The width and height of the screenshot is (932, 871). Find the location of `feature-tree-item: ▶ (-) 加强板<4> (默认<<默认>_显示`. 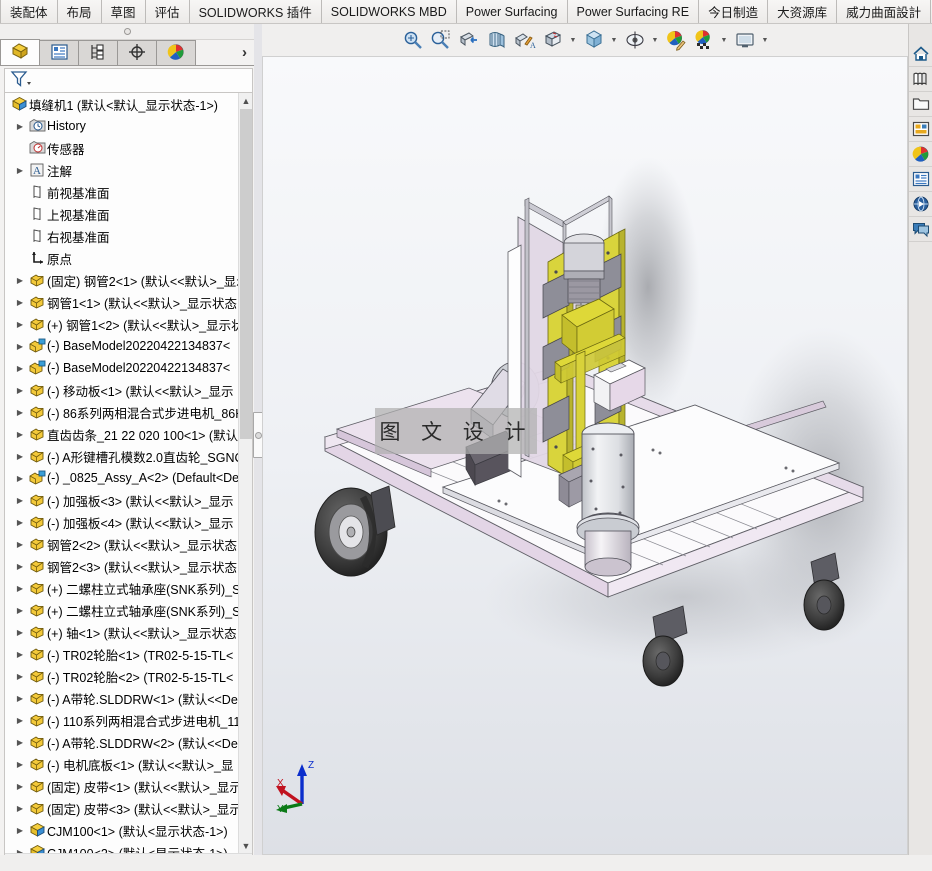

feature-tree-item: ▶ (-) 加强板<4> (默认<<默认>_显示 is located at coordinates (121, 522).